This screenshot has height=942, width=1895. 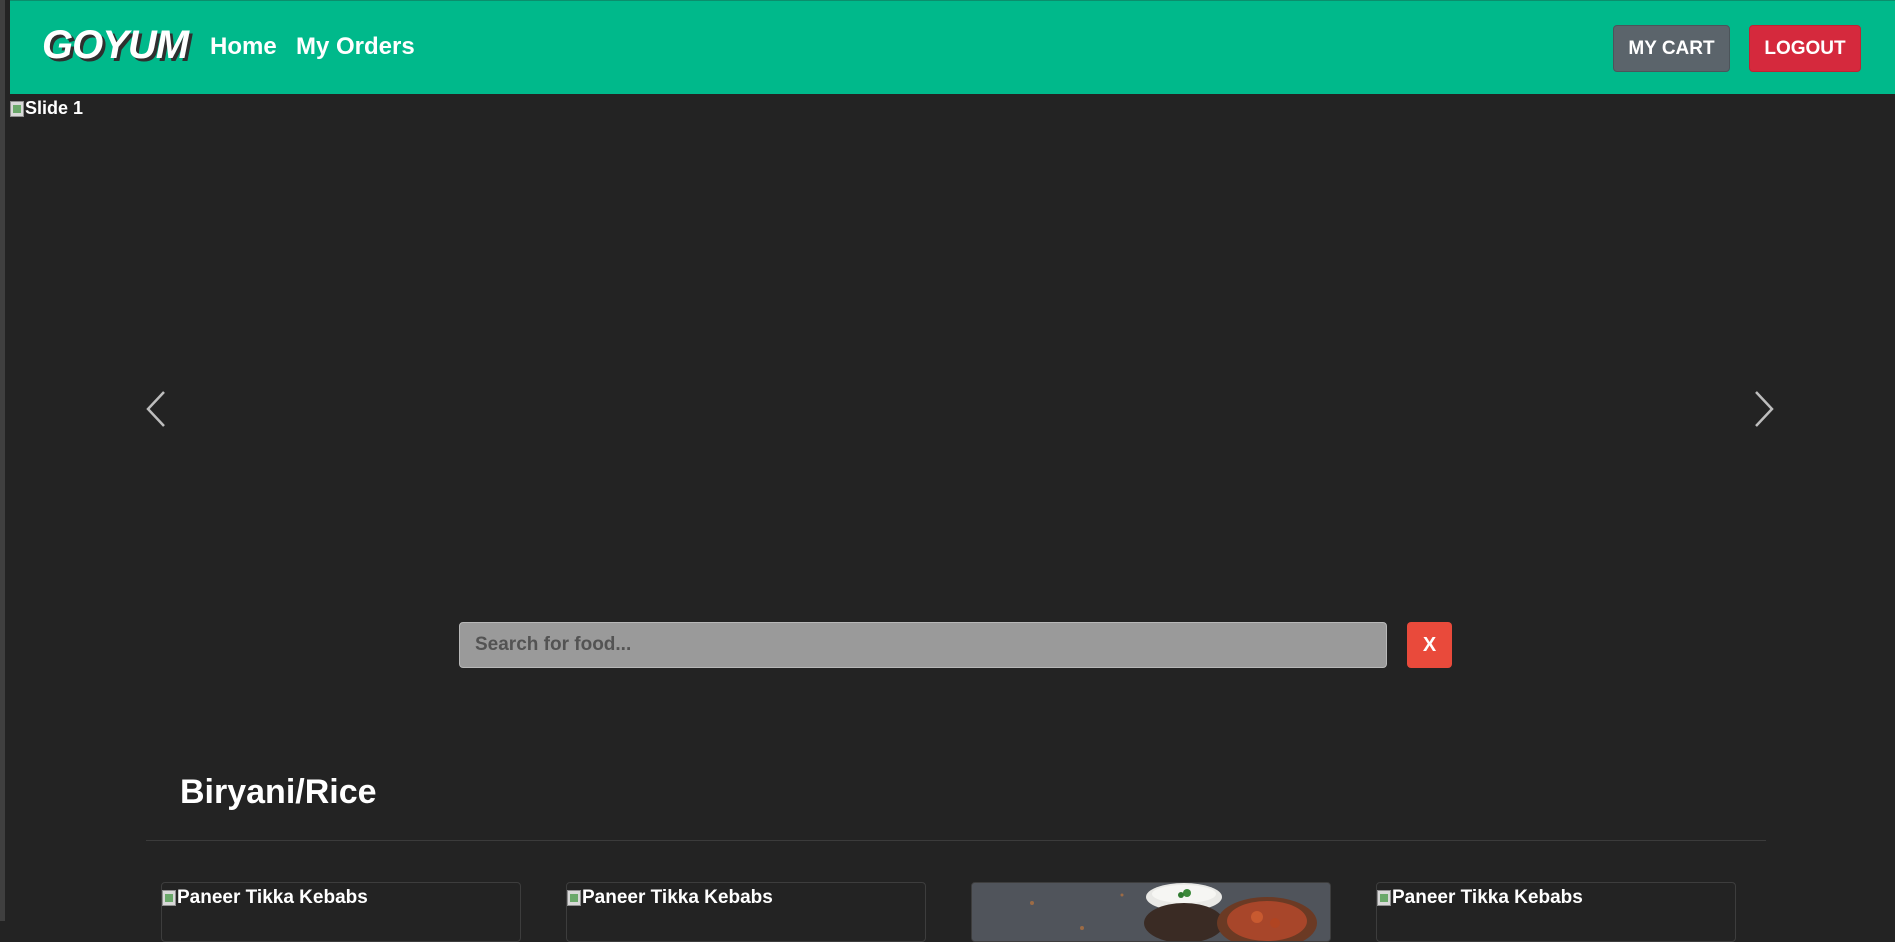 What do you see at coordinates (1429, 645) in the screenshot?
I see `clear-search-button: X` at bounding box center [1429, 645].